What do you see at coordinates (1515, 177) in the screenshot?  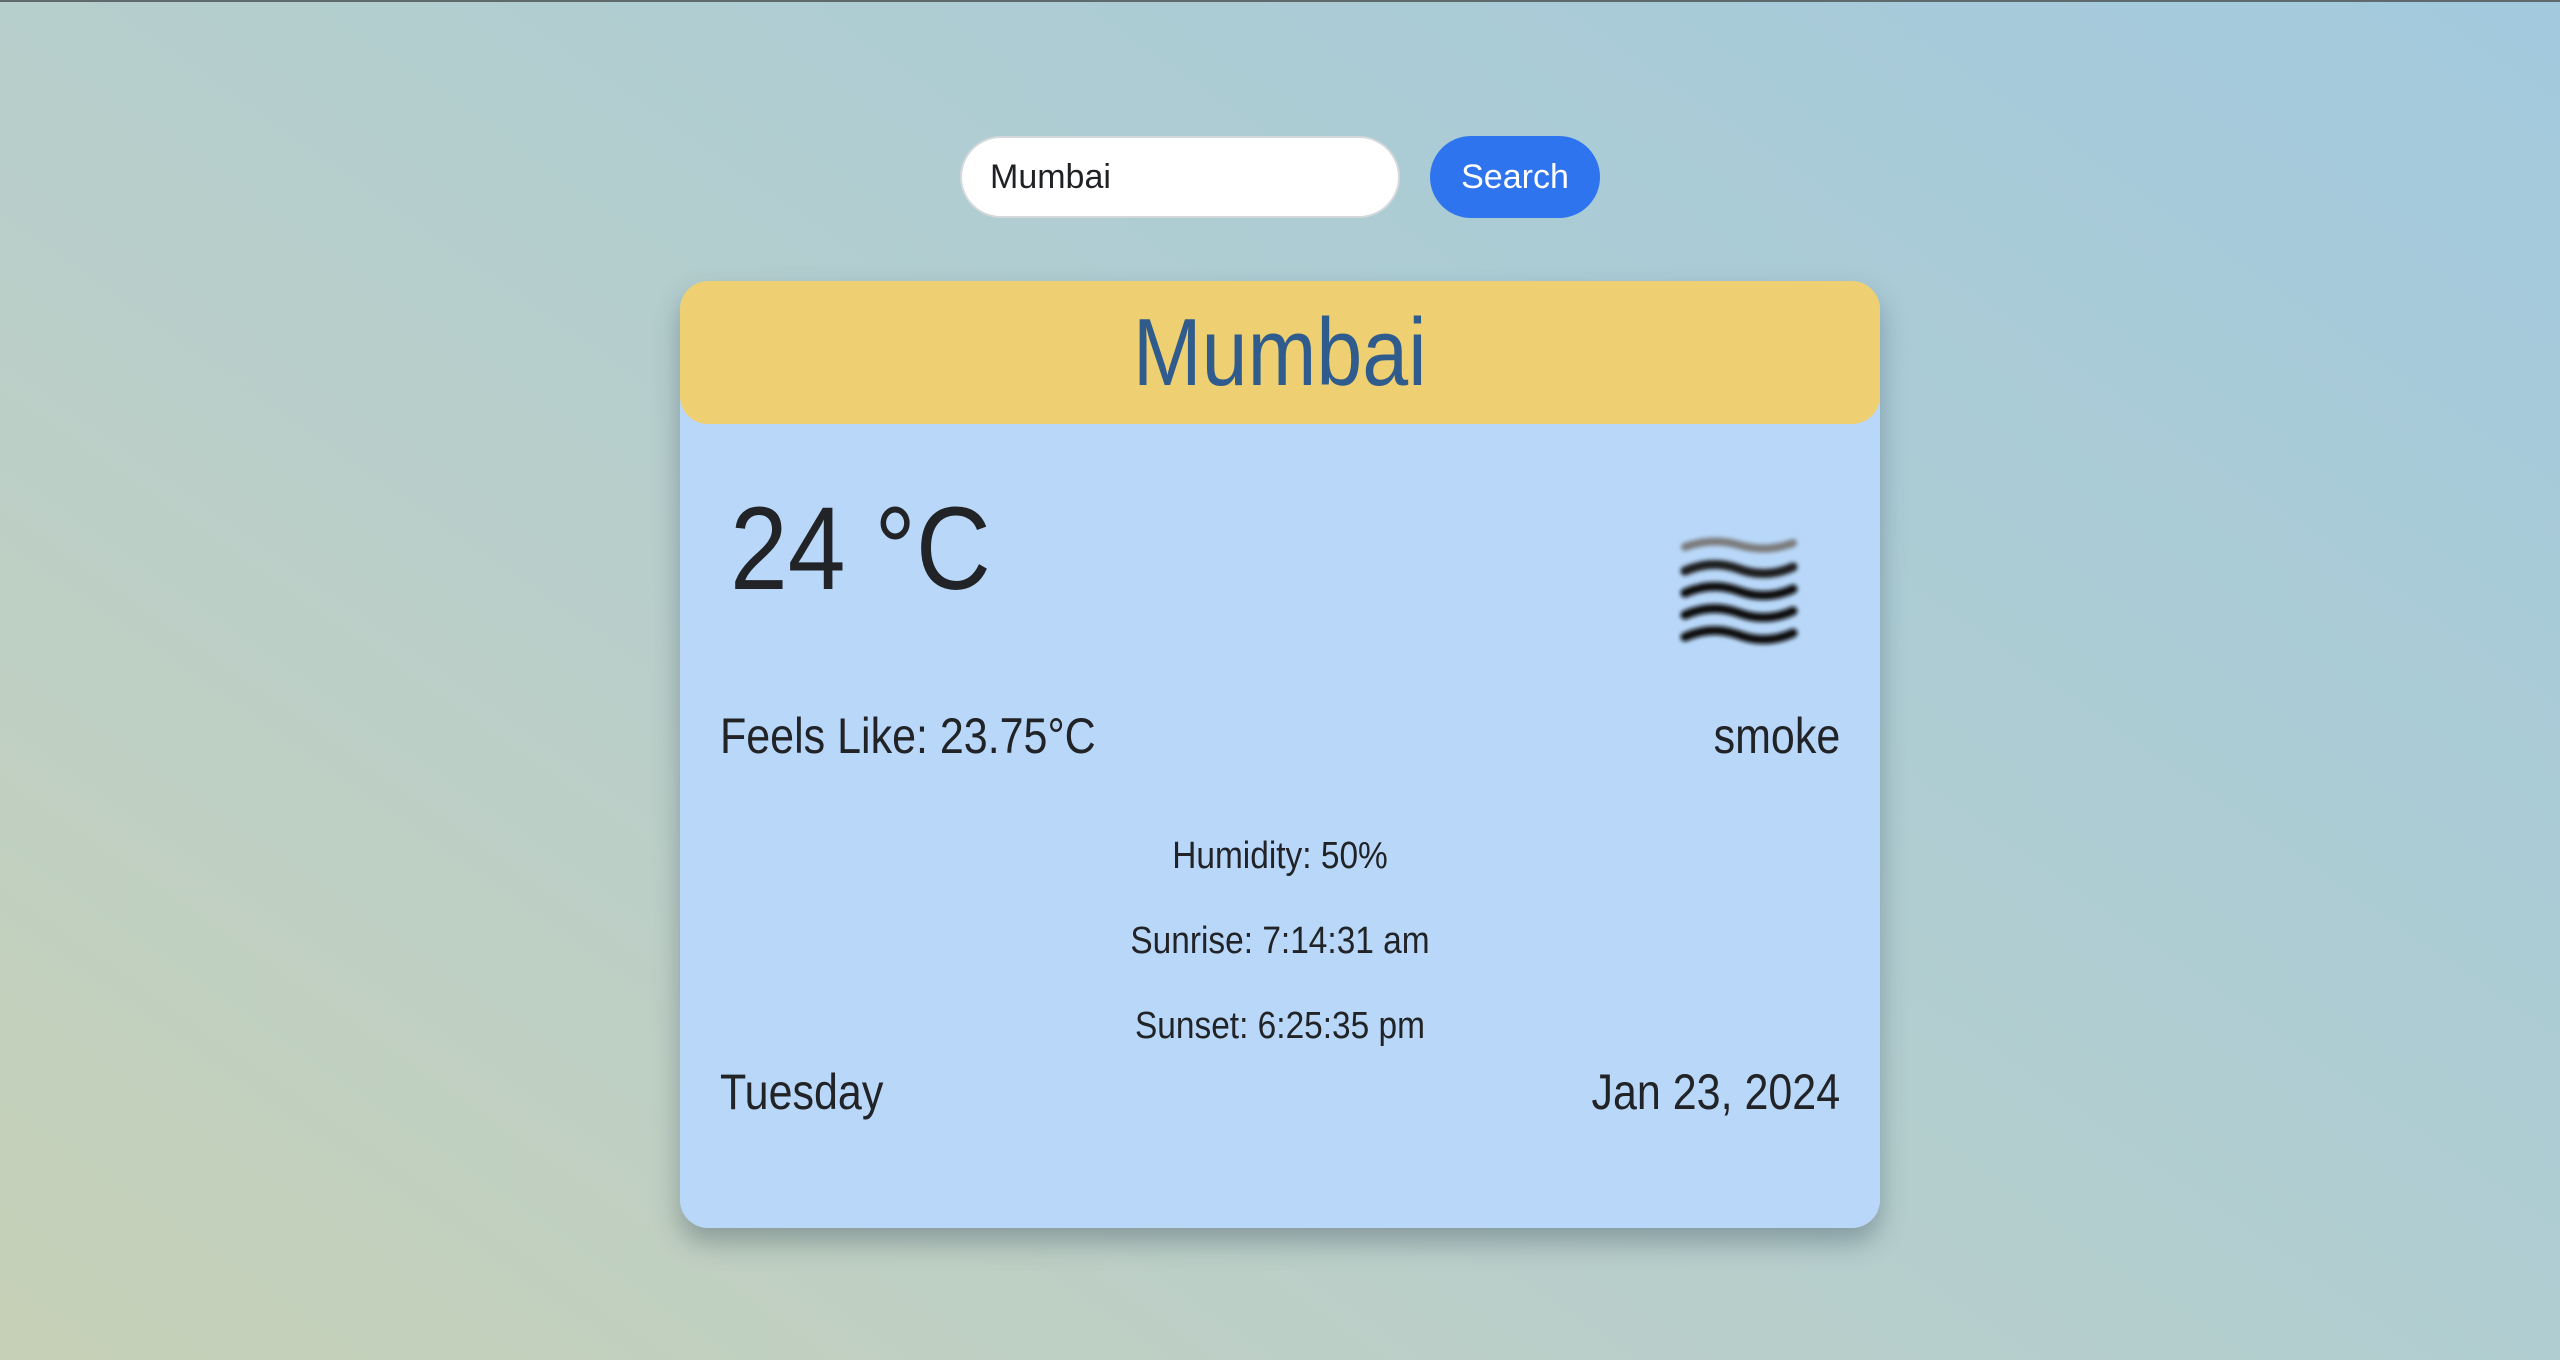 I see `search-button: Search` at bounding box center [1515, 177].